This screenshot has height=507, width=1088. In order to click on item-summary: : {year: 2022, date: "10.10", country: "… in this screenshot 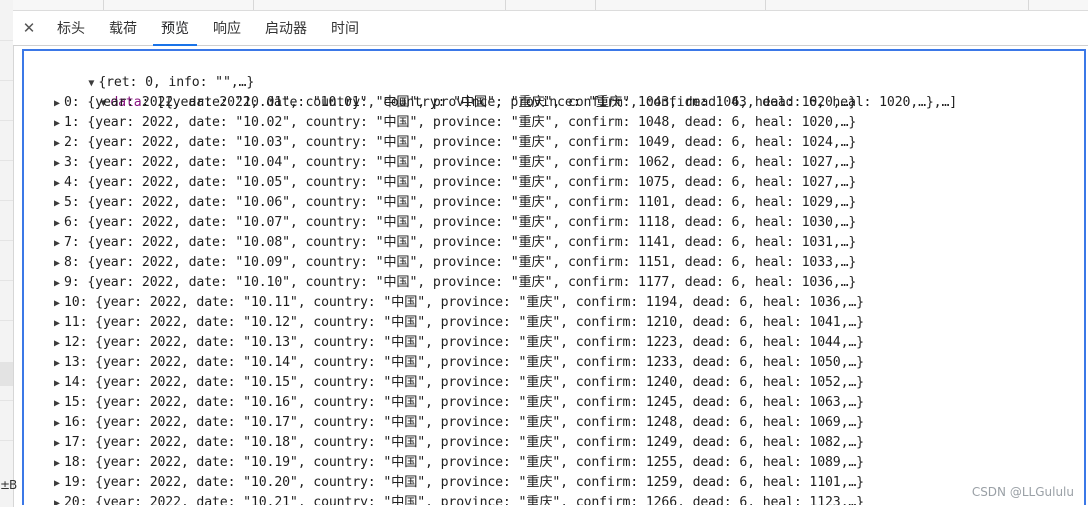, I will do `click(464, 282)`.